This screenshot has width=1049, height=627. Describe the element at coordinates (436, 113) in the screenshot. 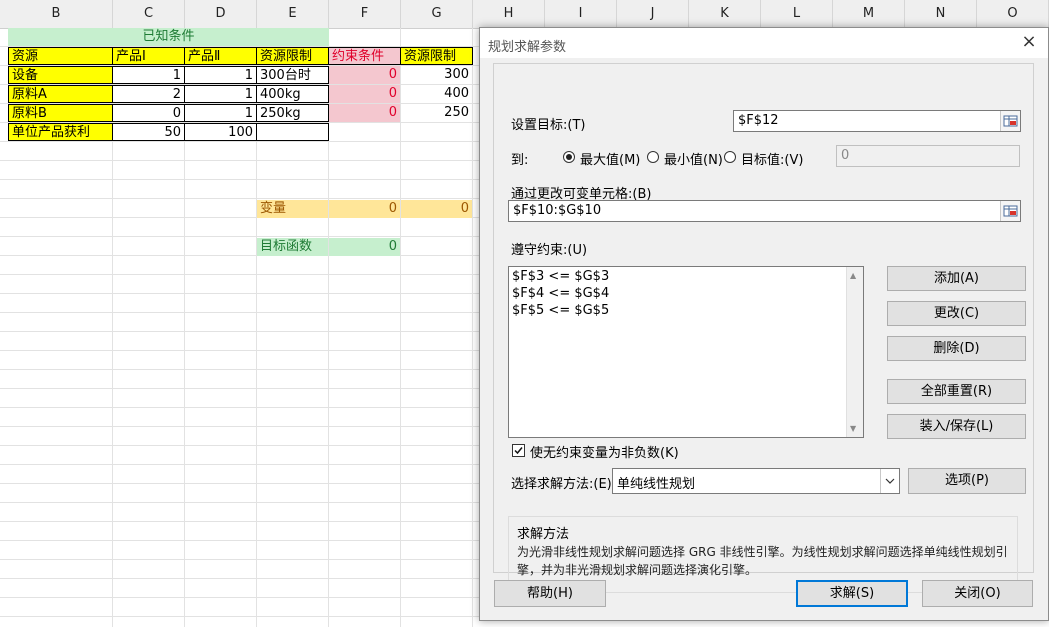

I see `cell-limit-value: 250` at that location.